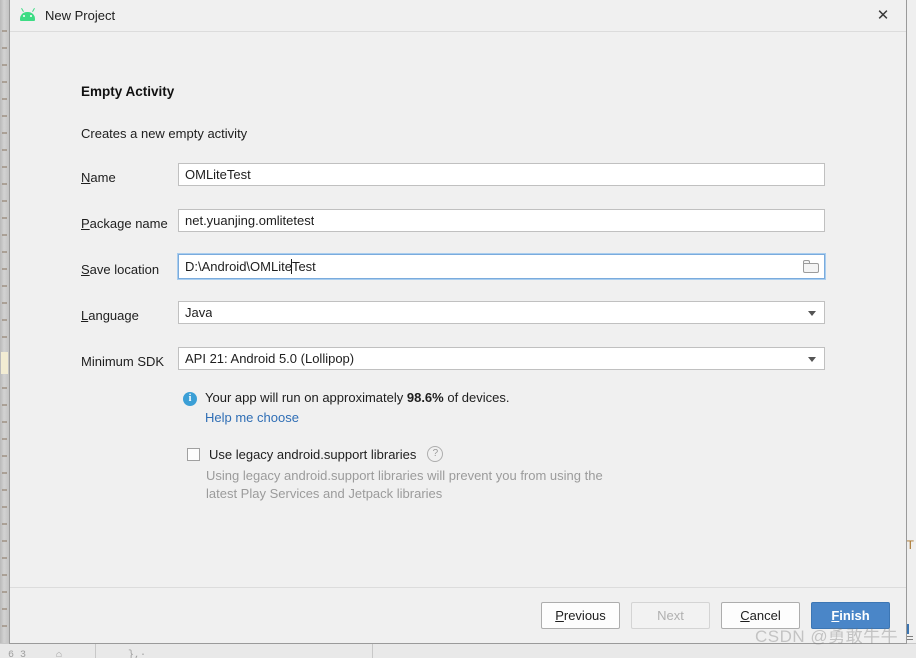  Describe the element at coordinates (501, 358) in the screenshot. I see `minimum-sdk-select: API 21: Android 5.0 (Lollipop)` at that location.